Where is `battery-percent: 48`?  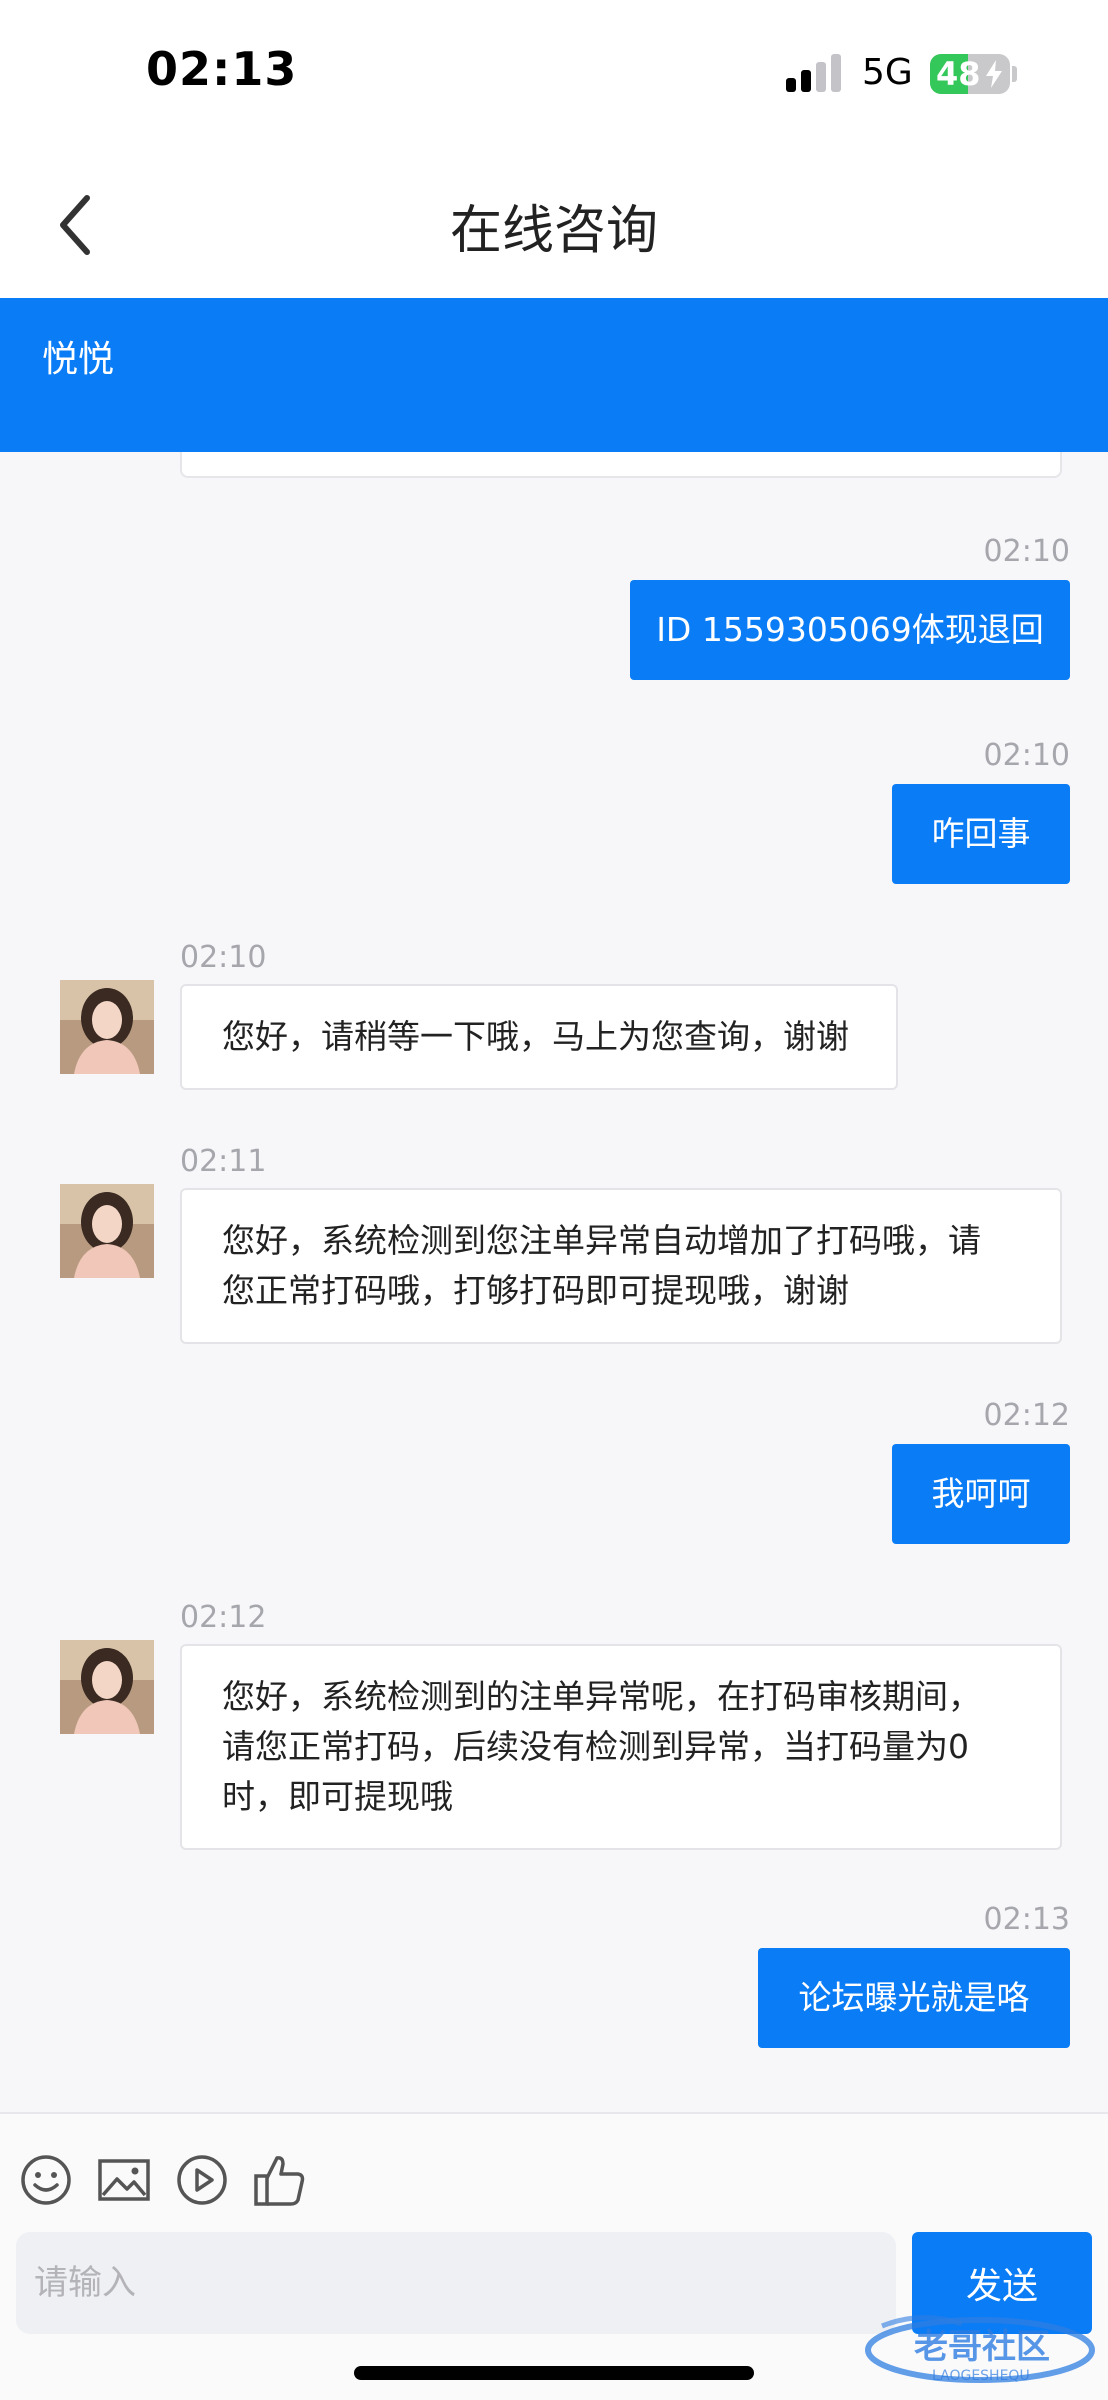
battery-percent: 48 is located at coordinates (958, 74).